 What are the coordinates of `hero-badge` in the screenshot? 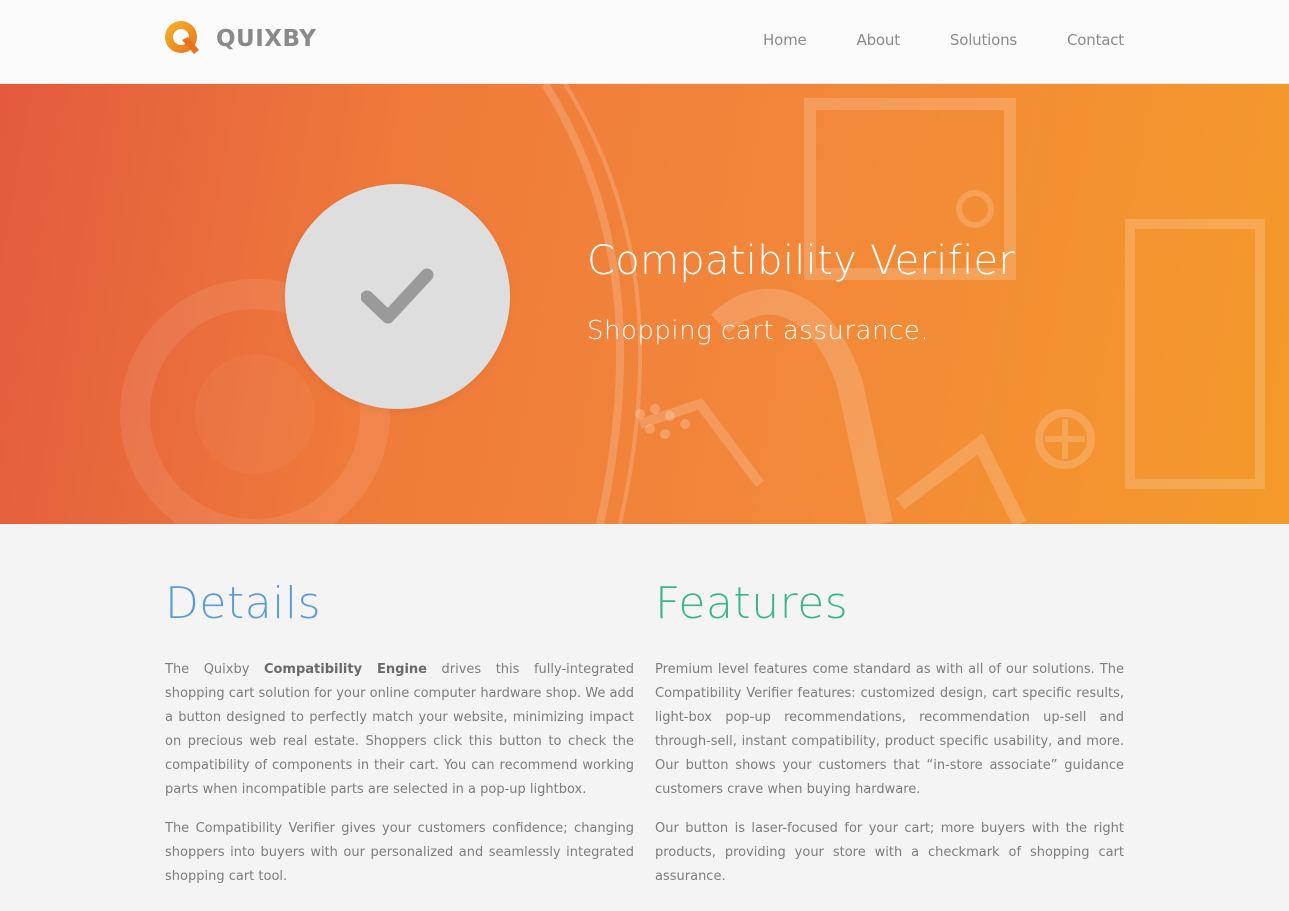 It's located at (397, 296).